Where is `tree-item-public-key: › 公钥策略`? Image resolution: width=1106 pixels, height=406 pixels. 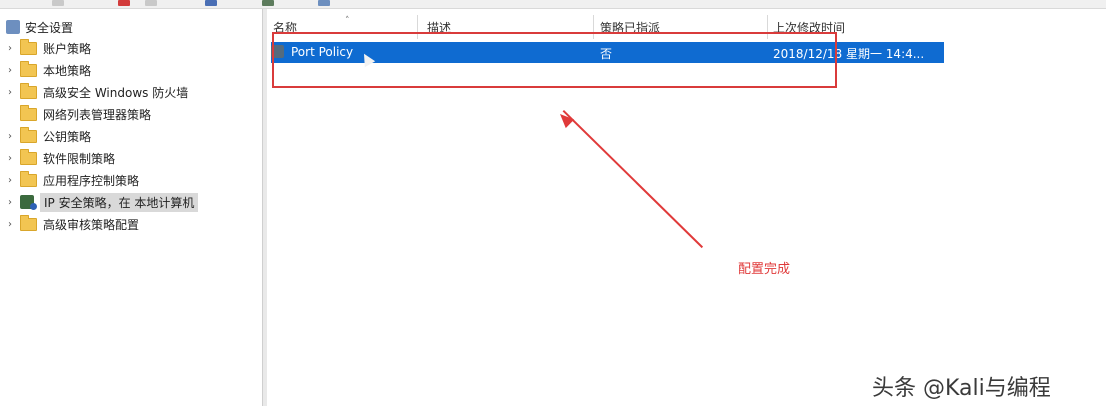 tree-item-public-key: › 公钥策略 is located at coordinates (47, 136).